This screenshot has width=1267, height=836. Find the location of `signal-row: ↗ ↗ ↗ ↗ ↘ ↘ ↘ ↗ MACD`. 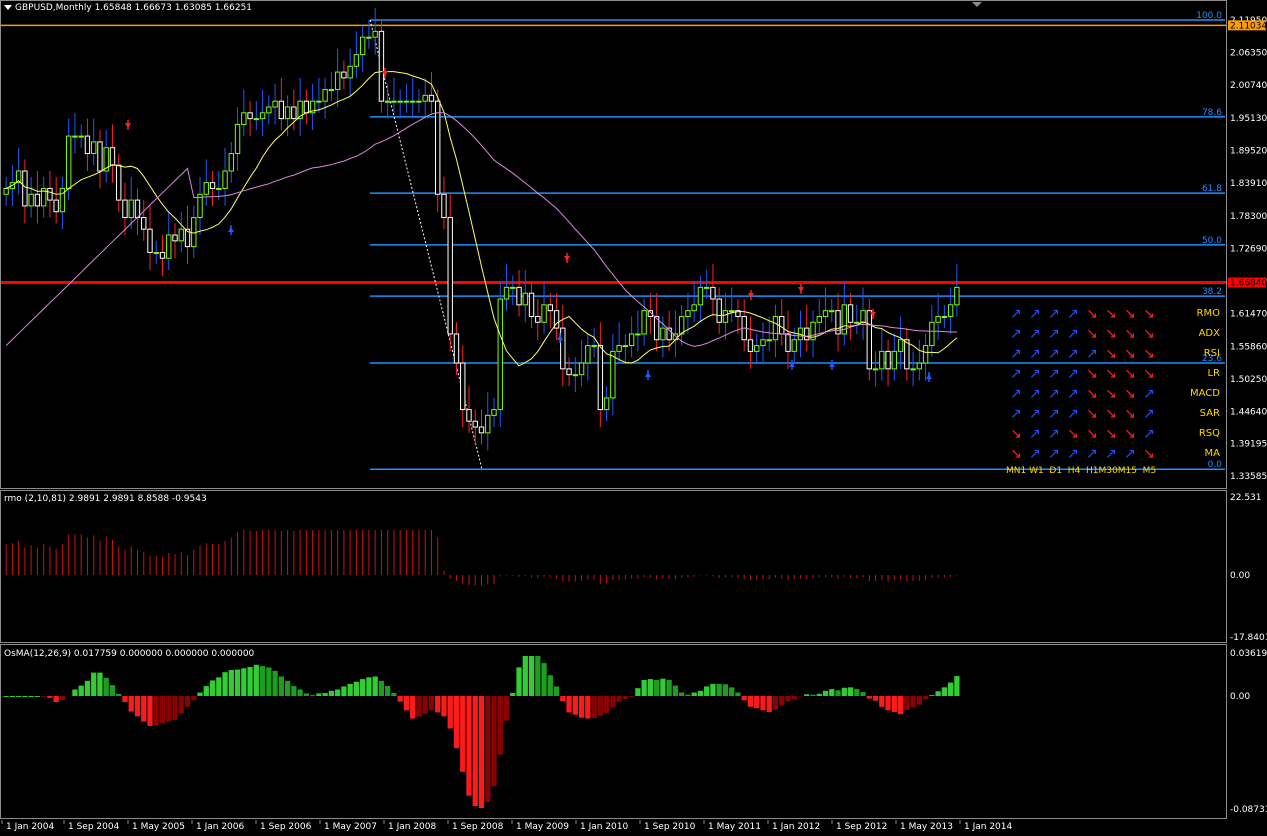

signal-row: ↗ ↗ ↗ ↗ ↘ ↘ ↘ ↗ MACD is located at coordinates (1115, 395).